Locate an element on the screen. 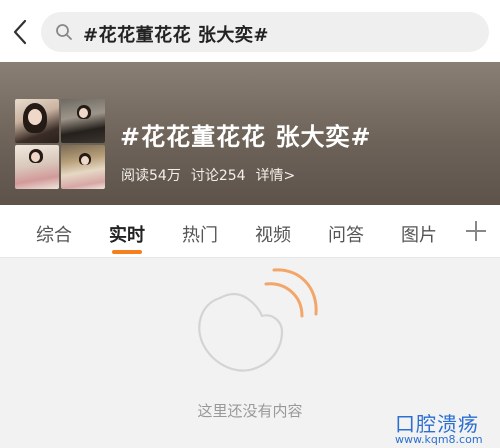 The image size is (500, 448). topic-stats: 阅读54万 讨论254 详情> is located at coordinates (208, 175).